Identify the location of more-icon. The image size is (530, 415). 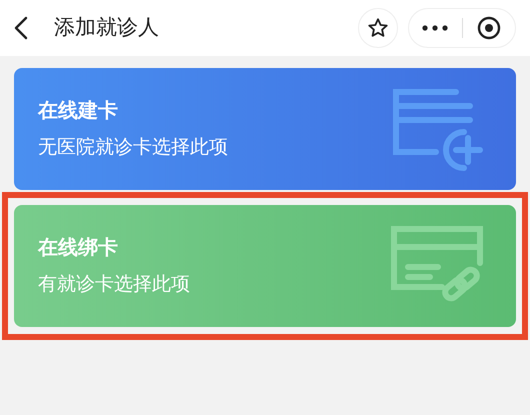
(435, 28).